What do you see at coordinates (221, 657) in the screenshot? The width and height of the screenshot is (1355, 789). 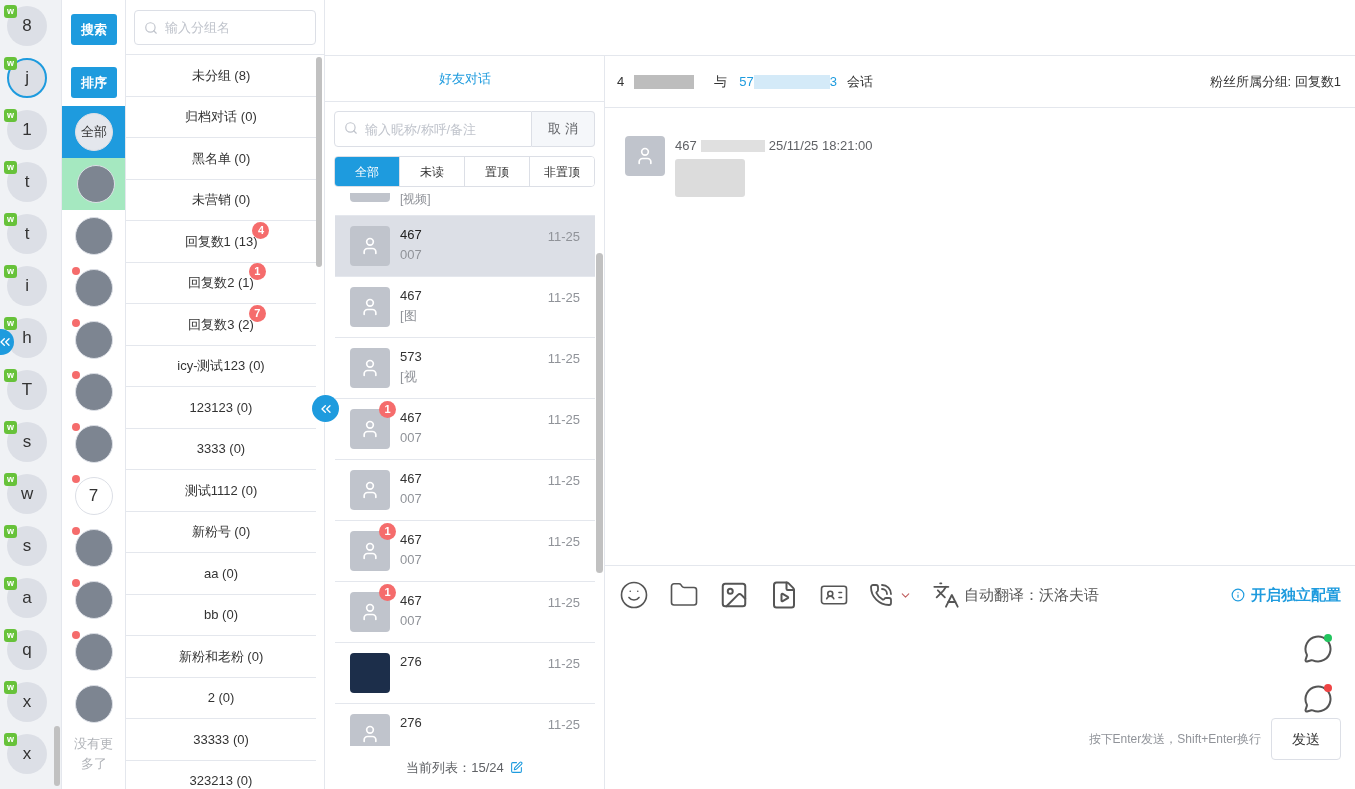 I see `group-item: 新粉和老粉 (0)` at bounding box center [221, 657].